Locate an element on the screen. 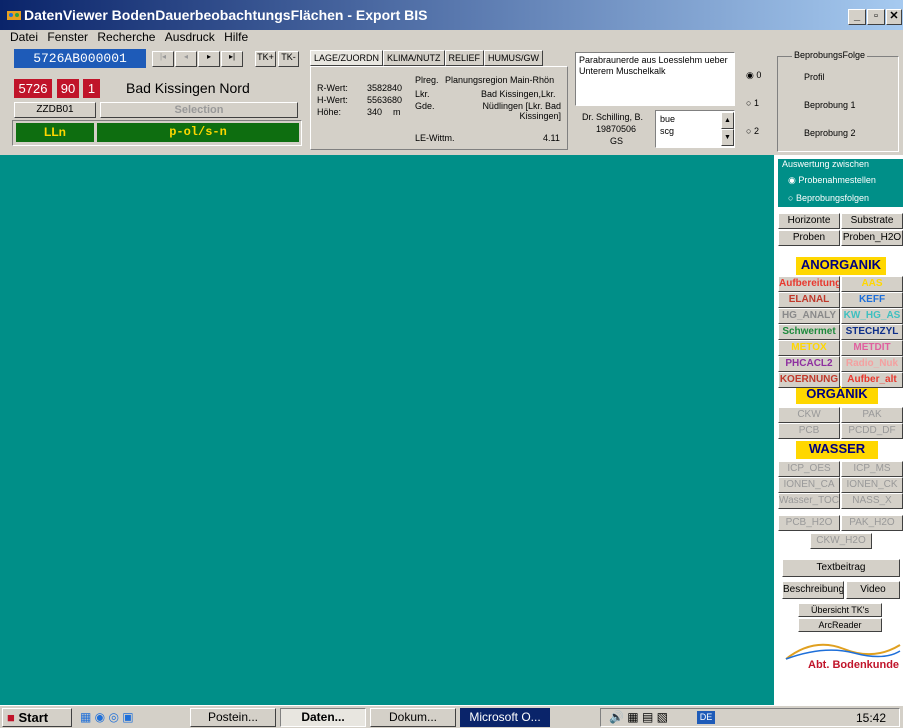  nass-x-button: NASS_X is located at coordinates (872, 501).